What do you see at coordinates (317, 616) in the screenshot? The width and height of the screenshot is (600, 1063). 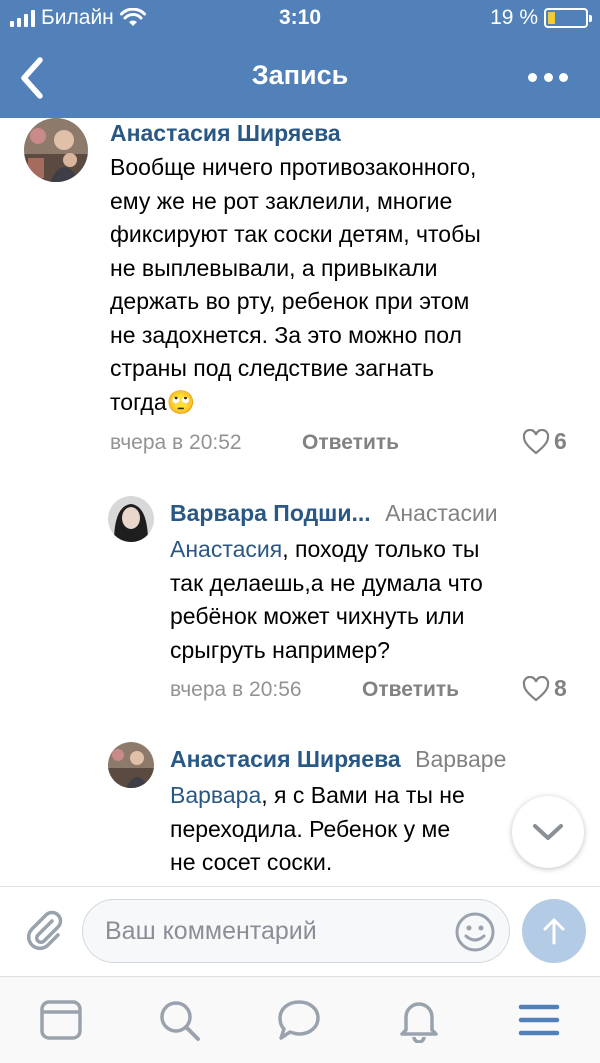 I see `comment-line: ребёнок может чихнуть или` at bounding box center [317, 616].